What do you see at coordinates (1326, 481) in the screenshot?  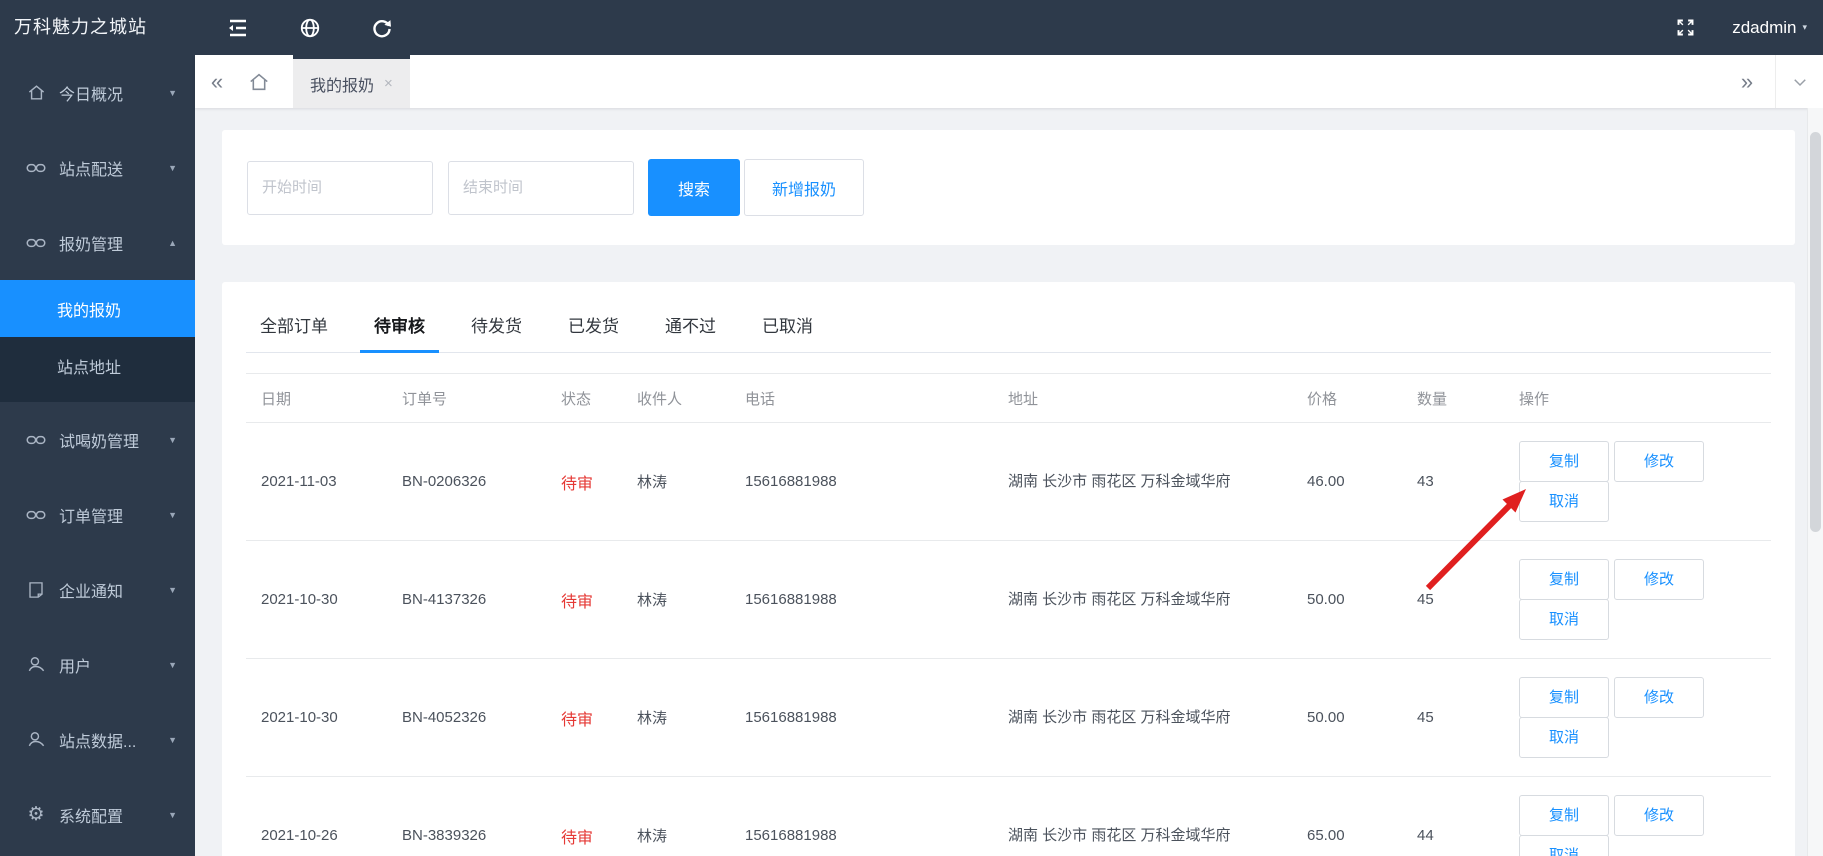 I see `price-cell: 46.00` at bounding box center [1326, 481].